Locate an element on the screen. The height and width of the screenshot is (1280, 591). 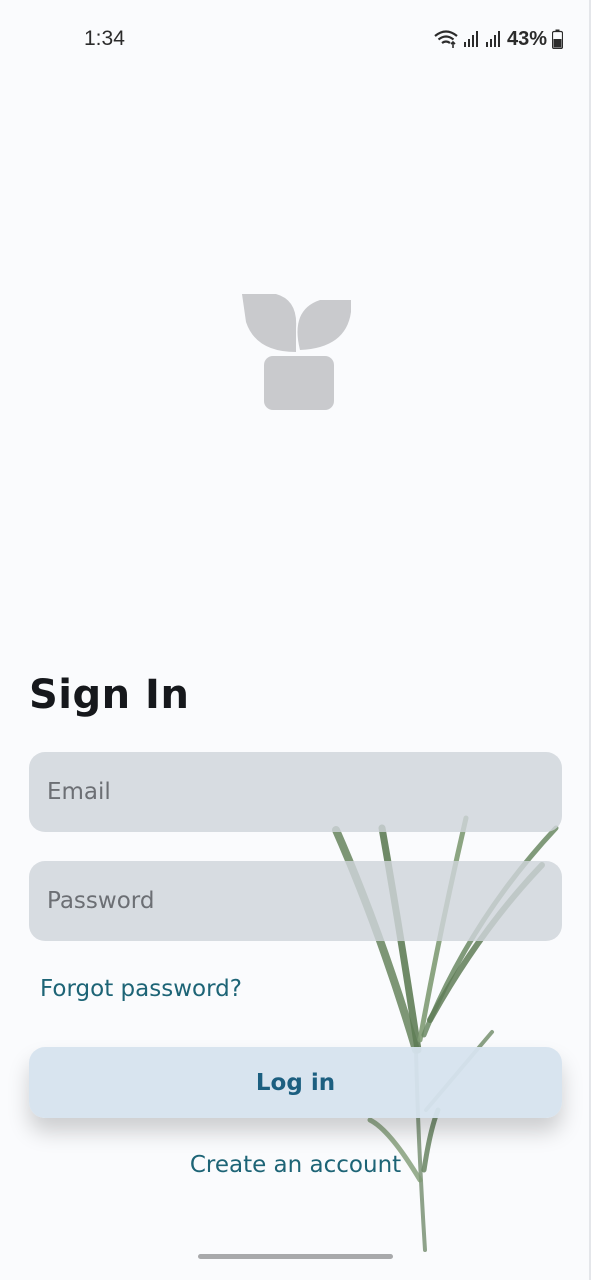
password-field is located at coordinates (295, 901).